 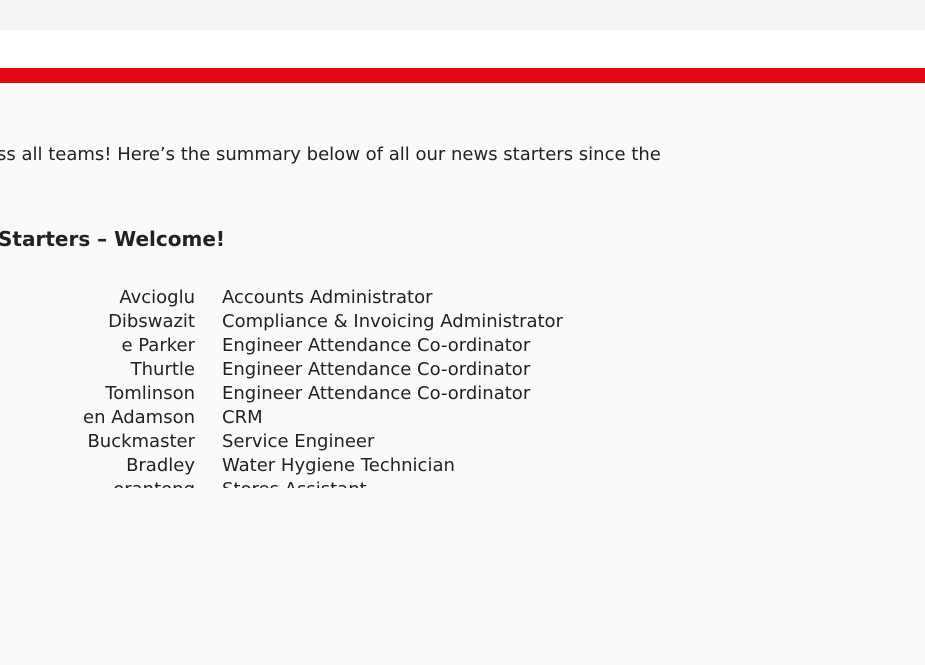 I want to click on starter-role: Water Hygiene Technician, so click(x=338, y=465).